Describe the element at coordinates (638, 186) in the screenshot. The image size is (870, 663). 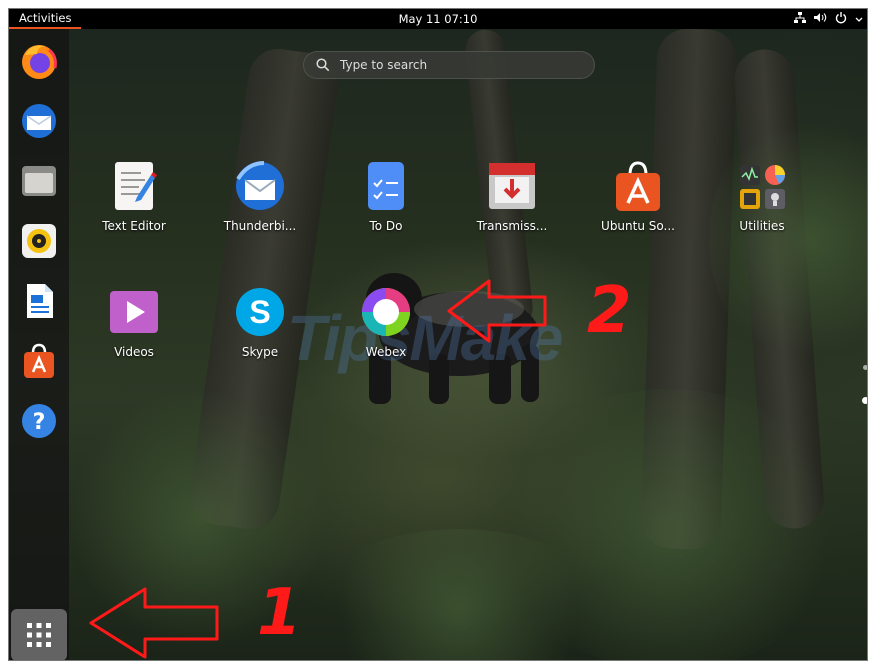
I see `ubuntu-software-icon` at that location.